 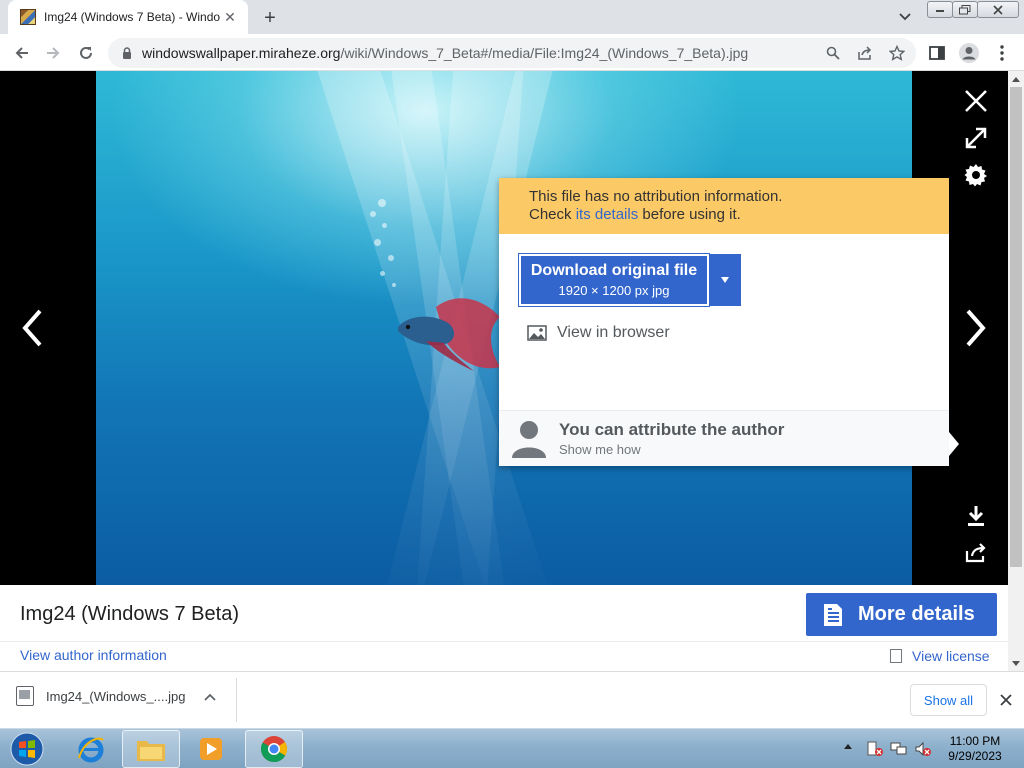 I want to click on windows-taskbar: 11:00 PM 9/29/2023, so click(x=512, y=748).